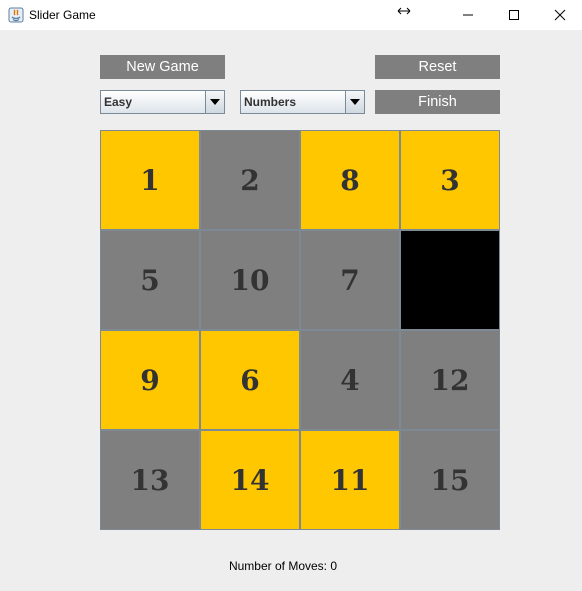  I want to click on puzzle-tile: 12, so click(450, 380).